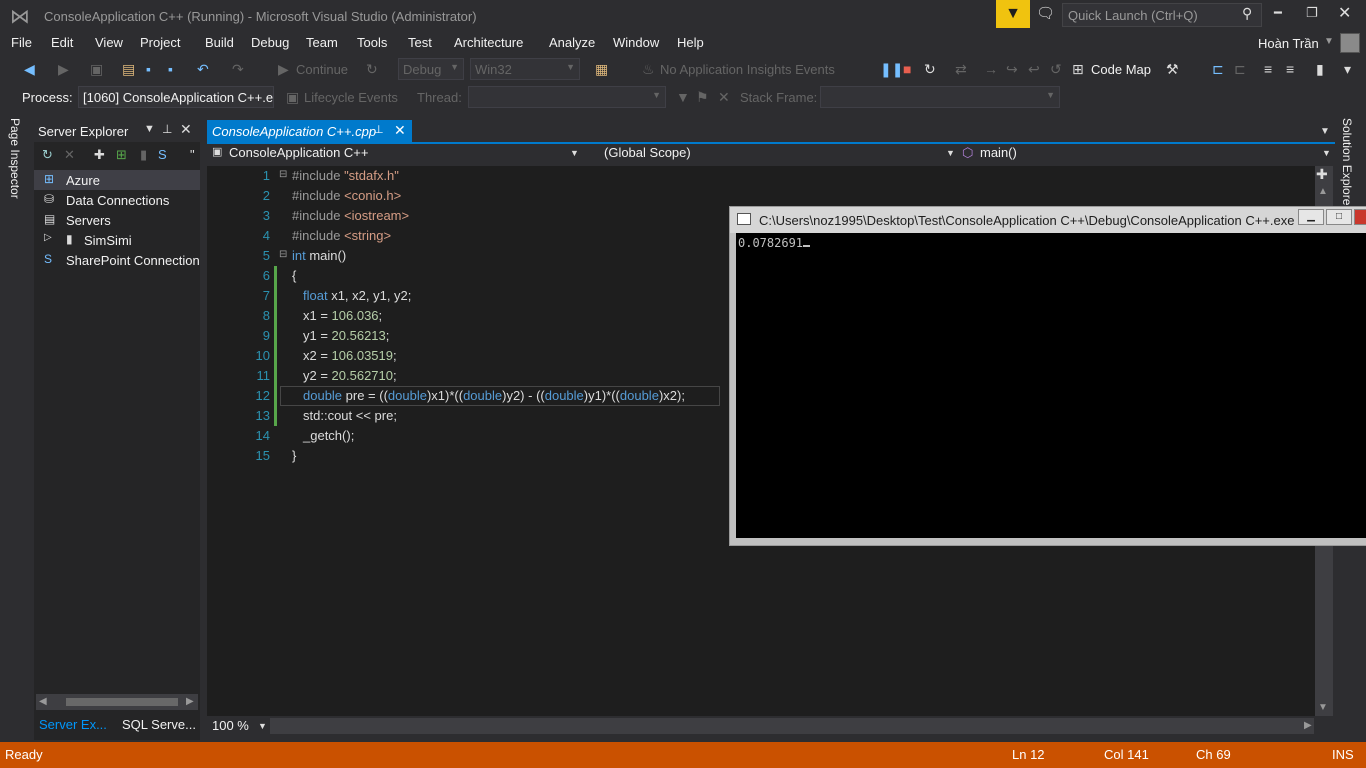 This screenshot has width=1366, height=768. What do you see at coordinates (283, 69) in the screenshot?
I see `continue-icon: ▶` at bounding box center [283, 69].